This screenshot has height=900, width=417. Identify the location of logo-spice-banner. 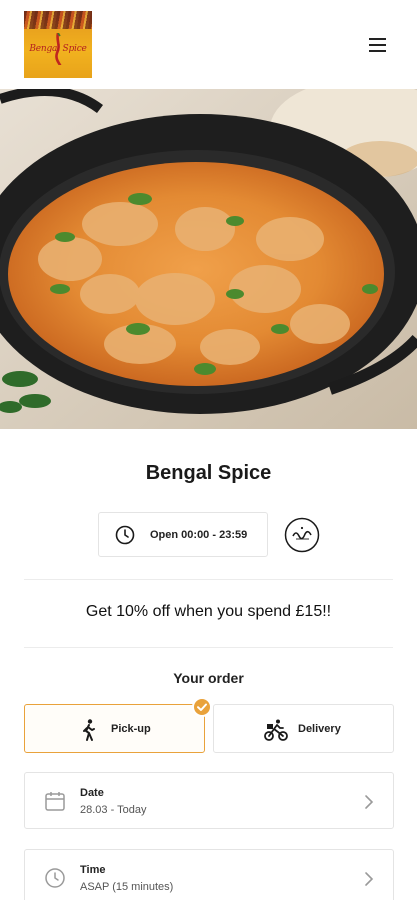
(58, 20).